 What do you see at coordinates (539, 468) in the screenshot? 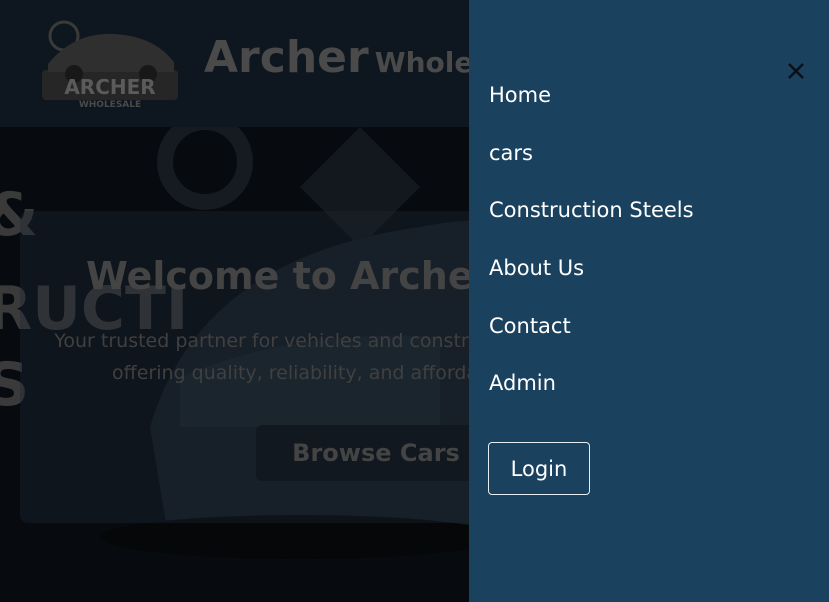
I see `login-button: Login` at bounding box center [539, 468].